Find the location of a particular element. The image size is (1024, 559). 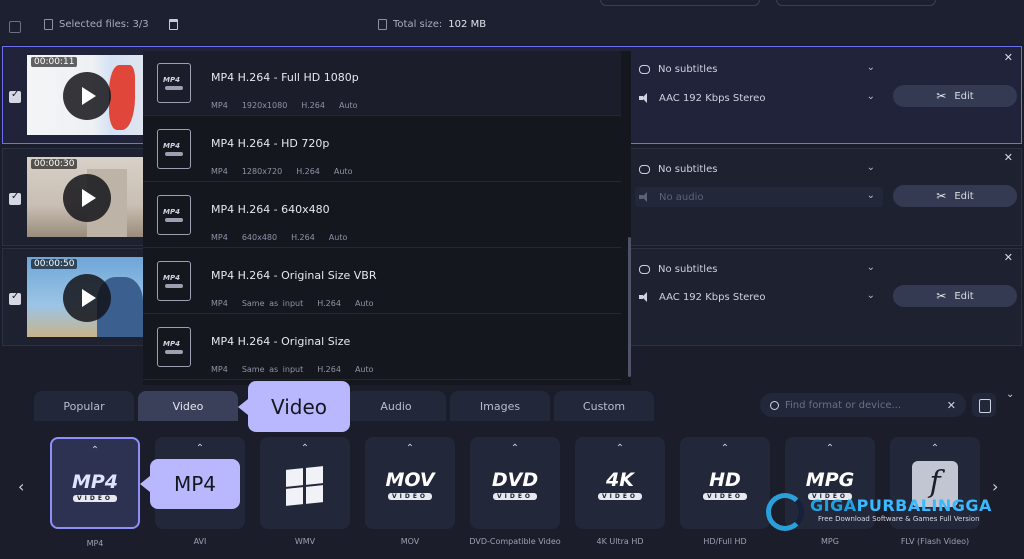

video-thumbnail: 00:00:11 is located at coordinates (87, 95).